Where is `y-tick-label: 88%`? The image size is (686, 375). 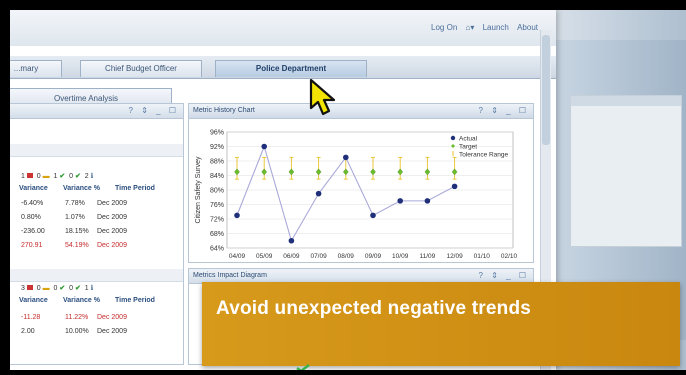 y-tick-label: 88% is located at coordinates (217, 162).